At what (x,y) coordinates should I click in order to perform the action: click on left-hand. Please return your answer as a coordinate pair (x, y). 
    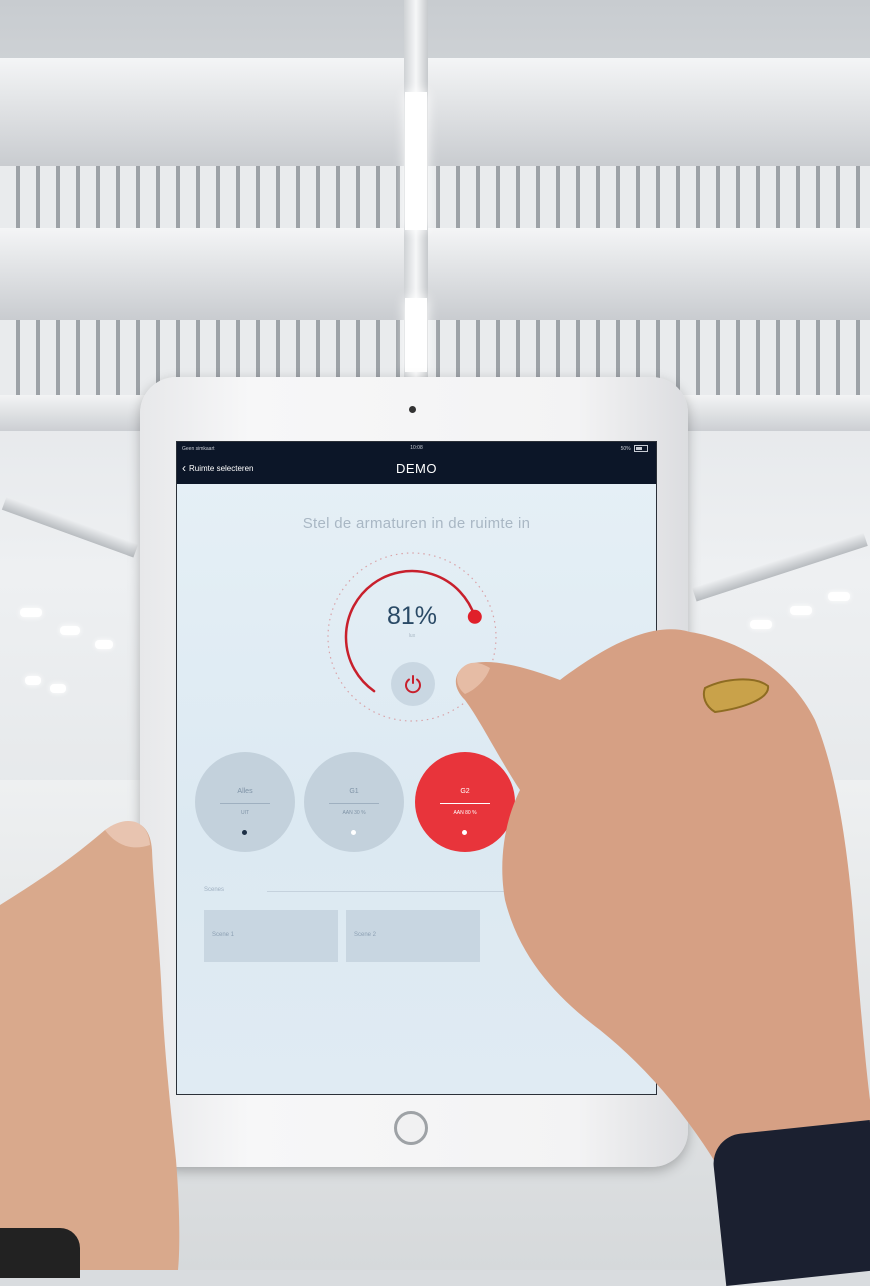
    Looking at the image, I should click on (90, 1045).